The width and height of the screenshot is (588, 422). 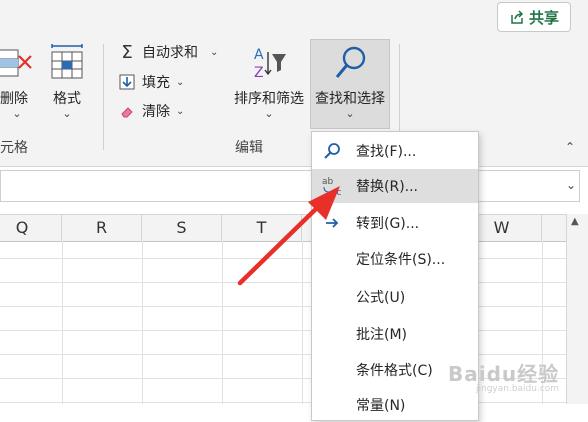 What do you see at coordinates (127, 82) in the screenshot?
I see `fill-down-icon` at bounding box center [127, 82].